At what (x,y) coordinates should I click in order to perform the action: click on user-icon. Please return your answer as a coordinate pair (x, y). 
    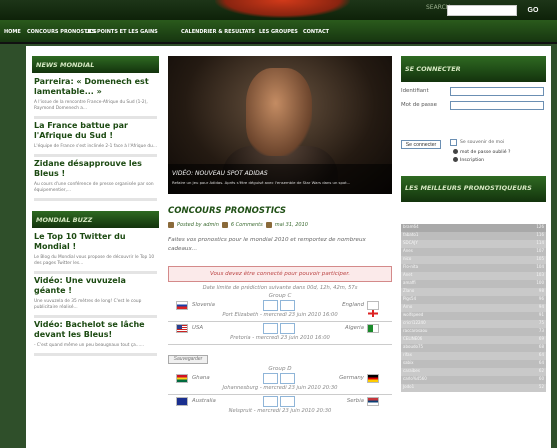
    Looking at the image, I should click on (171, 225).